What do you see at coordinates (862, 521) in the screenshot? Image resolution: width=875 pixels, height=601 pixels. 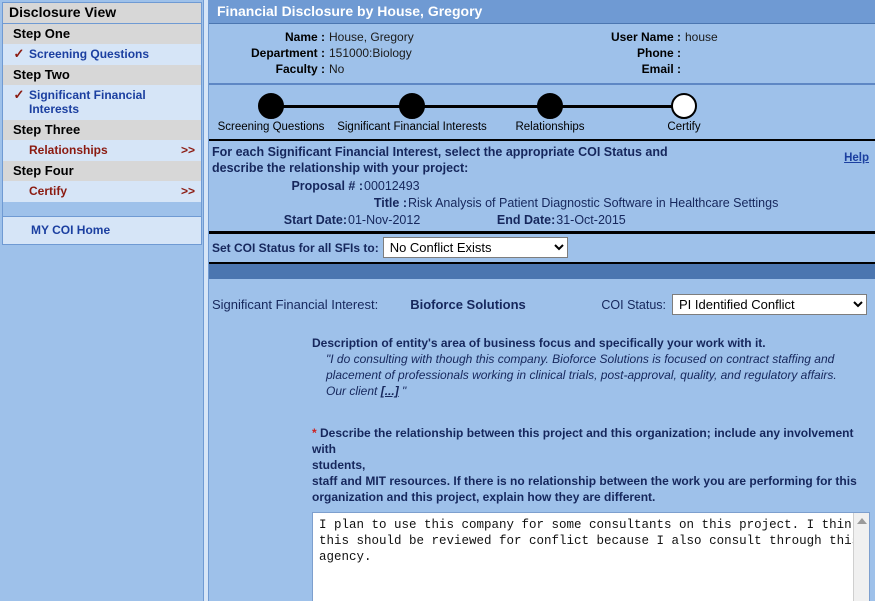 I see `scroll-up-arrow-icon` at bounding box center [862, 521].